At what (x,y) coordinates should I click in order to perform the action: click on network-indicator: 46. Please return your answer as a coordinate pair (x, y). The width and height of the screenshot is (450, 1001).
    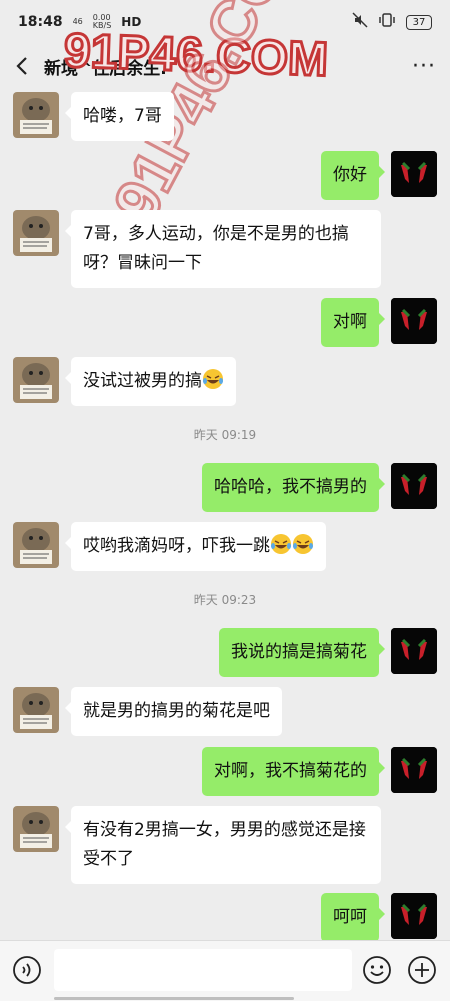
    Looking at the image, I should click on (78, 22).